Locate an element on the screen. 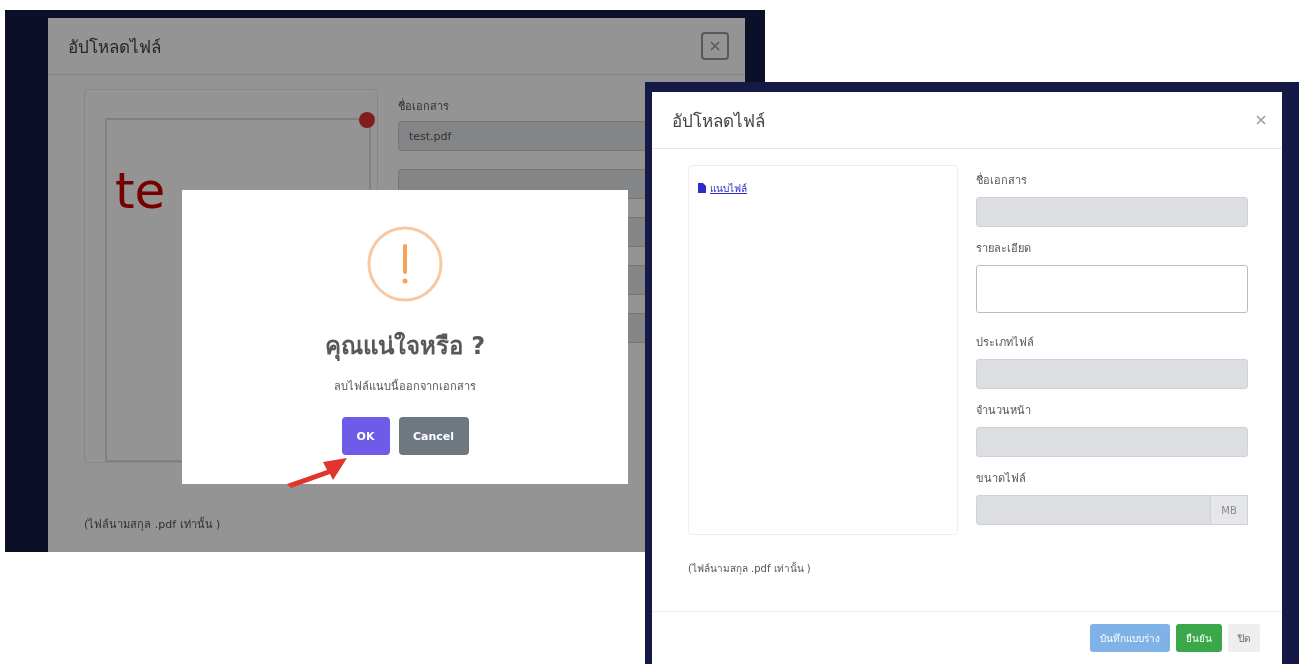 The height and width of the screenshot is (664, 1299). field-label: รายละเอียด is located at coordinates (1004, 249).